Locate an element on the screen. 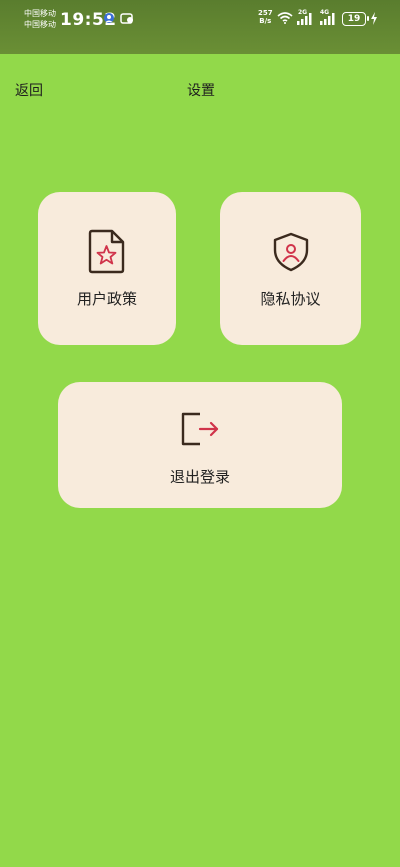 The image size is (400, 867). user-policy-card: 用户政策 is located at coordinates (107, 268).